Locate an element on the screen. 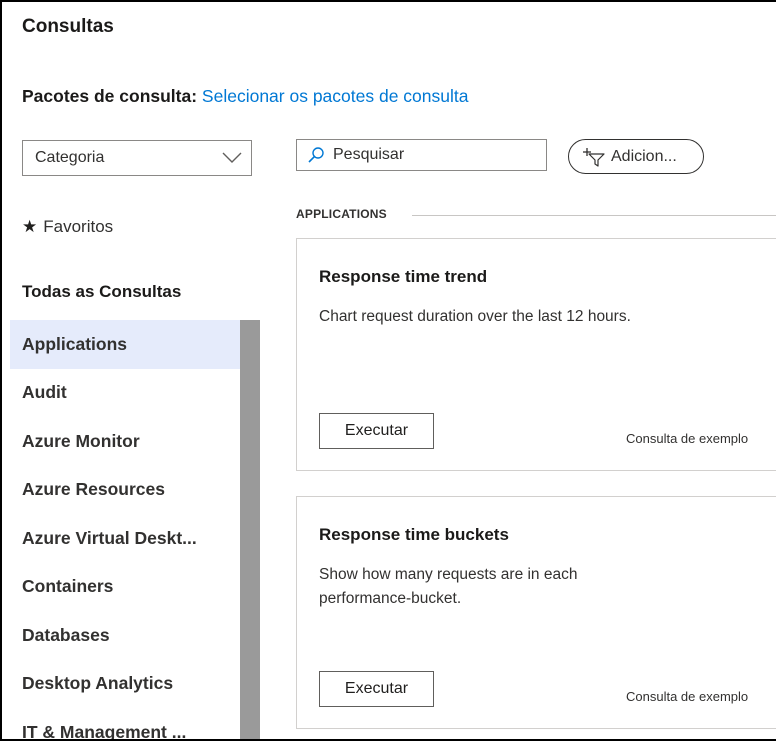 The width and height of the screenshot is (776, 741). category-dropdown: Categoria is located at coordinates (137, 158).